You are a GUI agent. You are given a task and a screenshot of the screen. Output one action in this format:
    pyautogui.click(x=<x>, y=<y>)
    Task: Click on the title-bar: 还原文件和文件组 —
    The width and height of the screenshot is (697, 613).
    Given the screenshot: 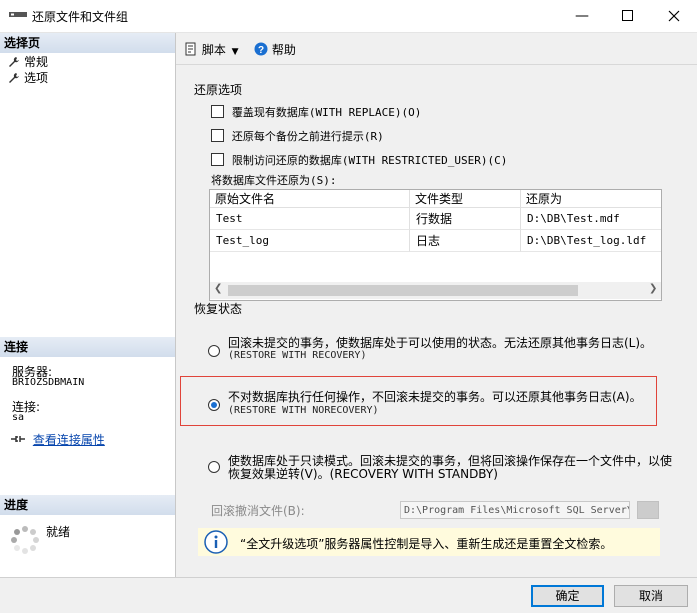 What is the action you would take?
    pyautogui.click(x=348, y=16)
    